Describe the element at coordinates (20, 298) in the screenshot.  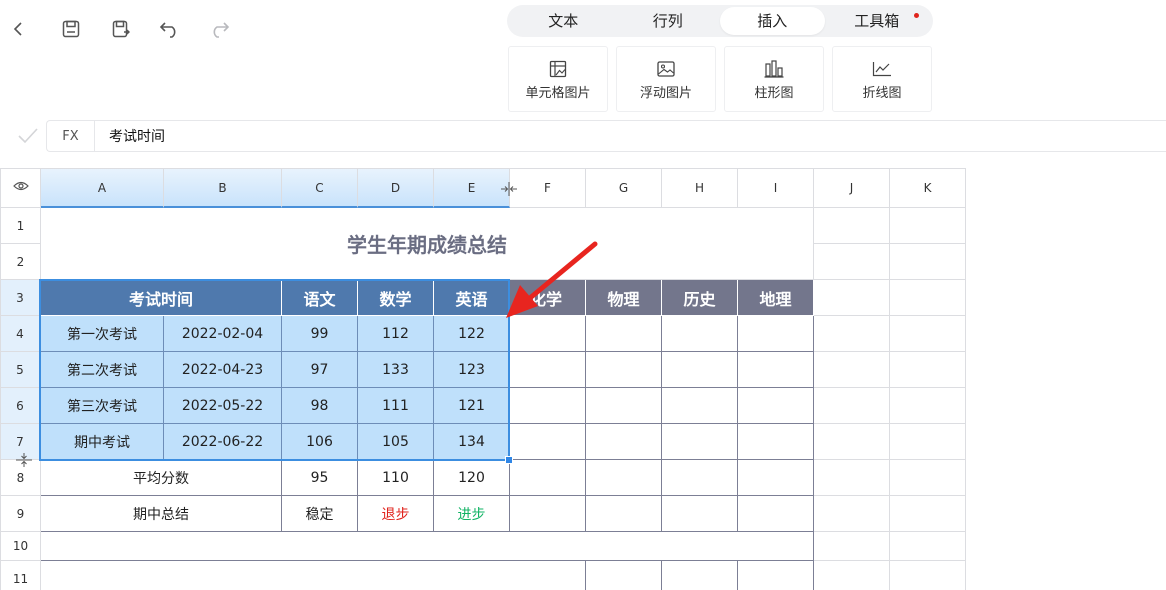
I see `row-header-3: 3` at that location.